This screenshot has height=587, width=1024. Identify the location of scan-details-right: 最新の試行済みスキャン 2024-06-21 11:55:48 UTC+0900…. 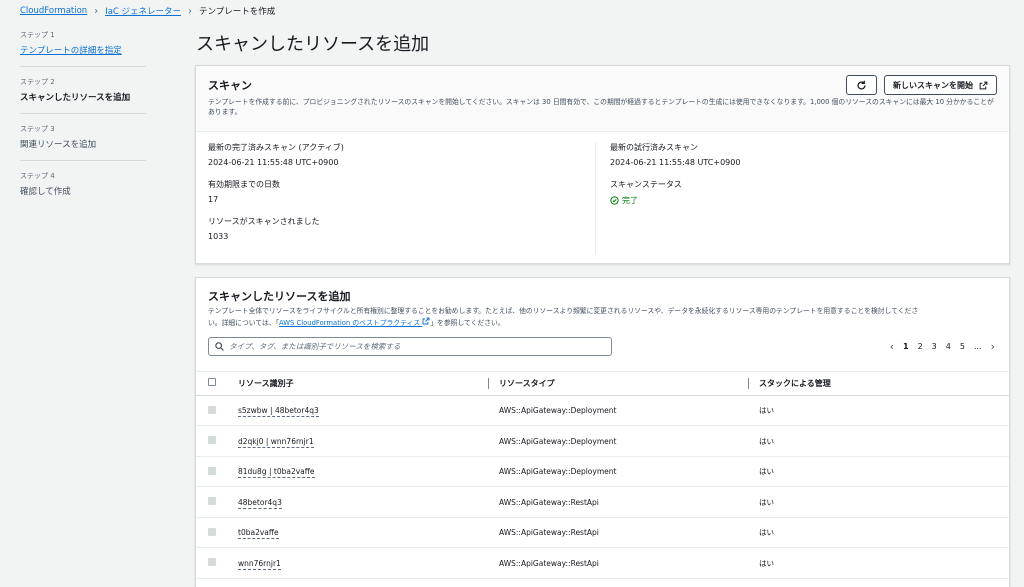
(796, 198).